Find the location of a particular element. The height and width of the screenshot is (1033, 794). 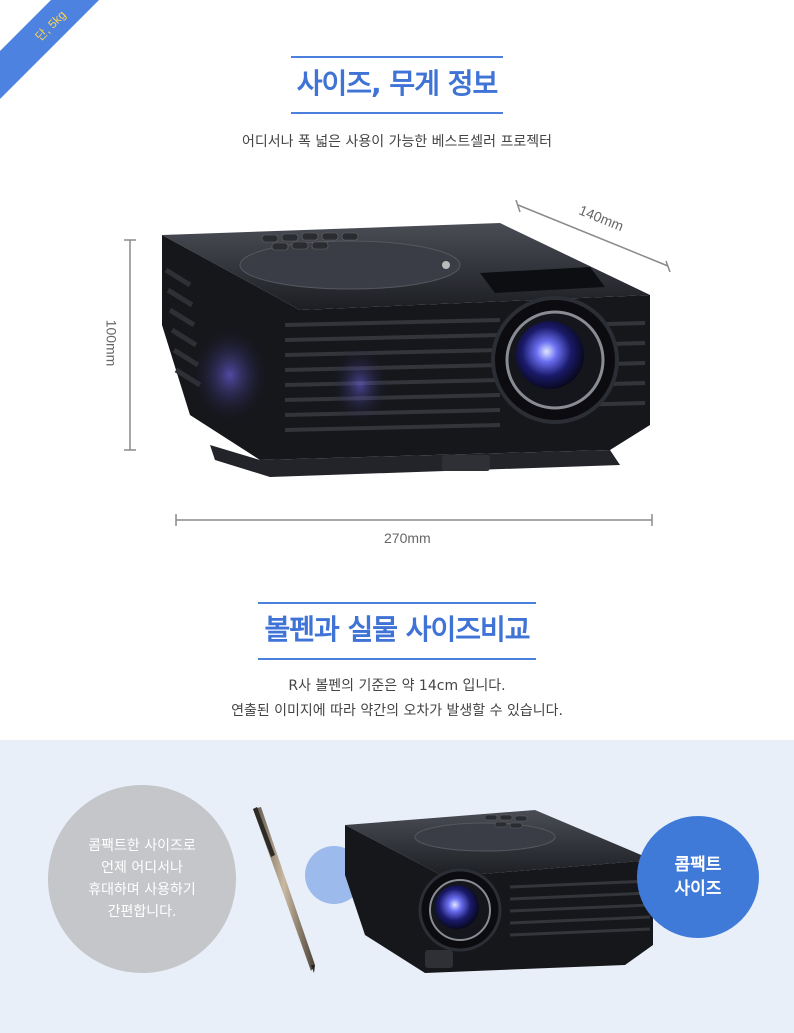

width-label: 270mm is located at coordinates (407, 538).